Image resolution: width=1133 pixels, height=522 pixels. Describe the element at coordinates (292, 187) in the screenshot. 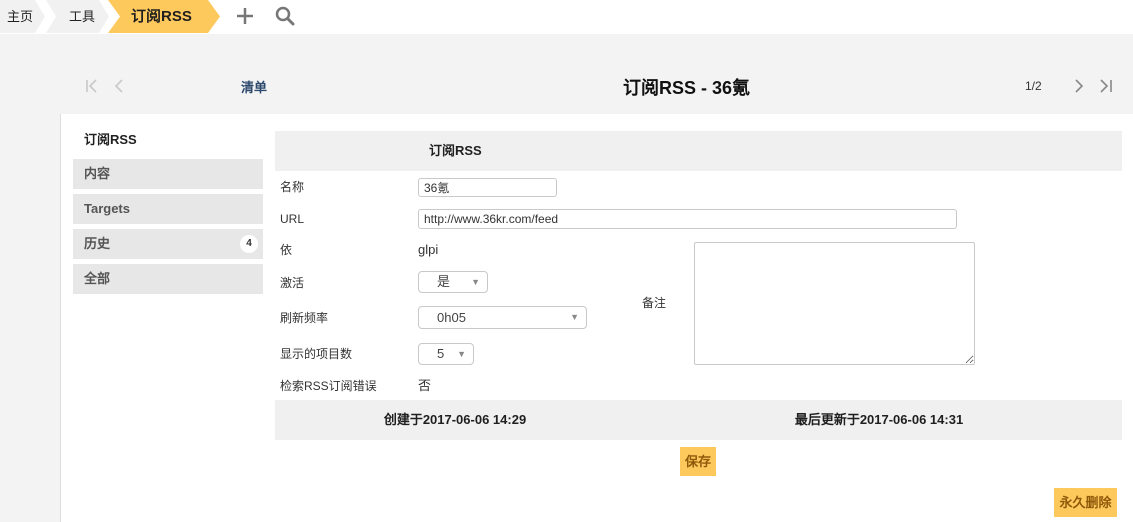

I see `name-label: 名称` at that location.